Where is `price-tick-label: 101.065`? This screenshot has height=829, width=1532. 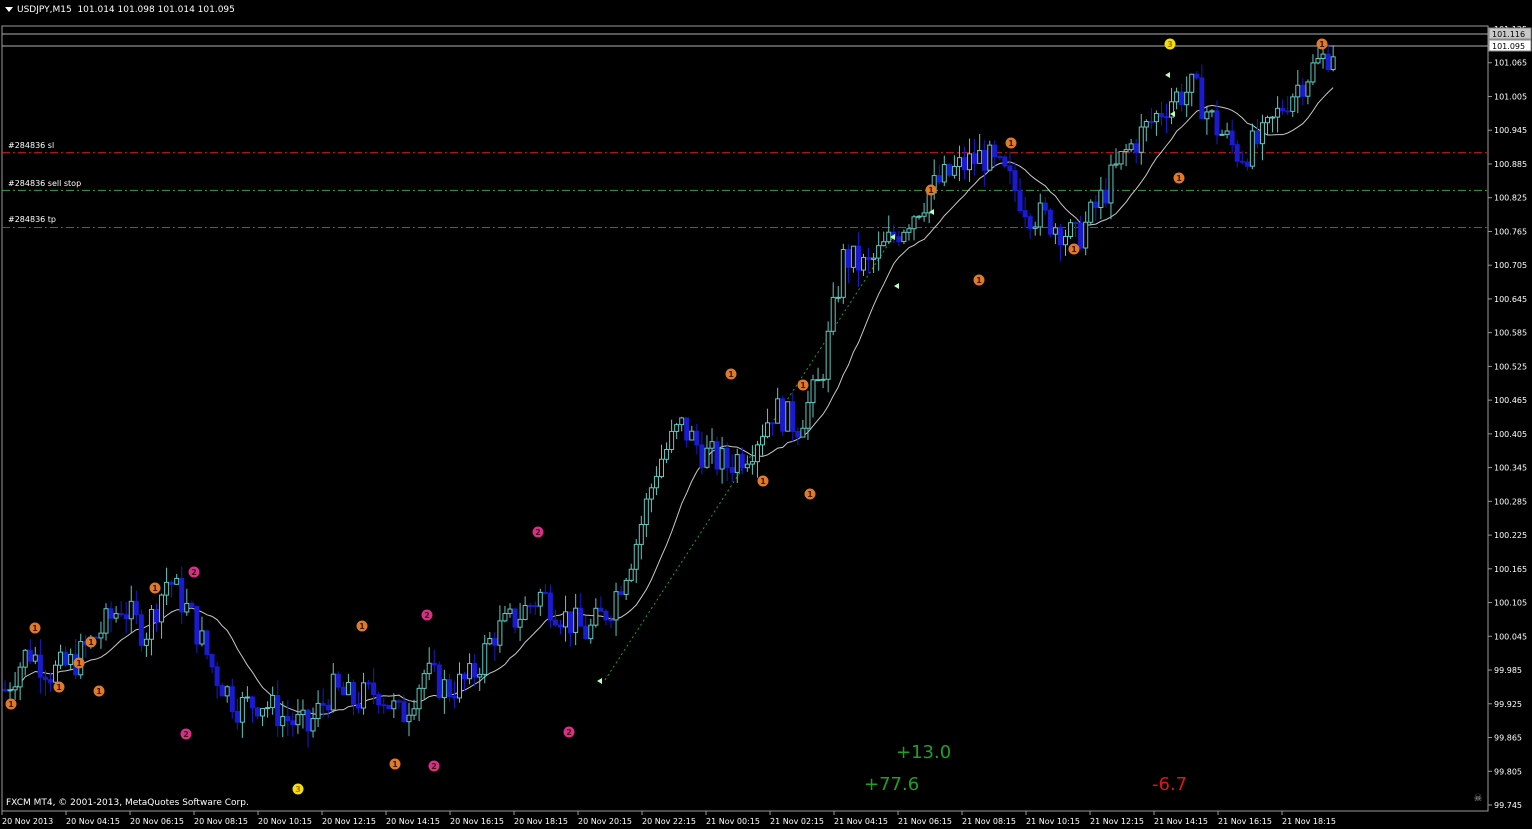
price-tick-label: 101.065 is located at coordinates (1510, 63).